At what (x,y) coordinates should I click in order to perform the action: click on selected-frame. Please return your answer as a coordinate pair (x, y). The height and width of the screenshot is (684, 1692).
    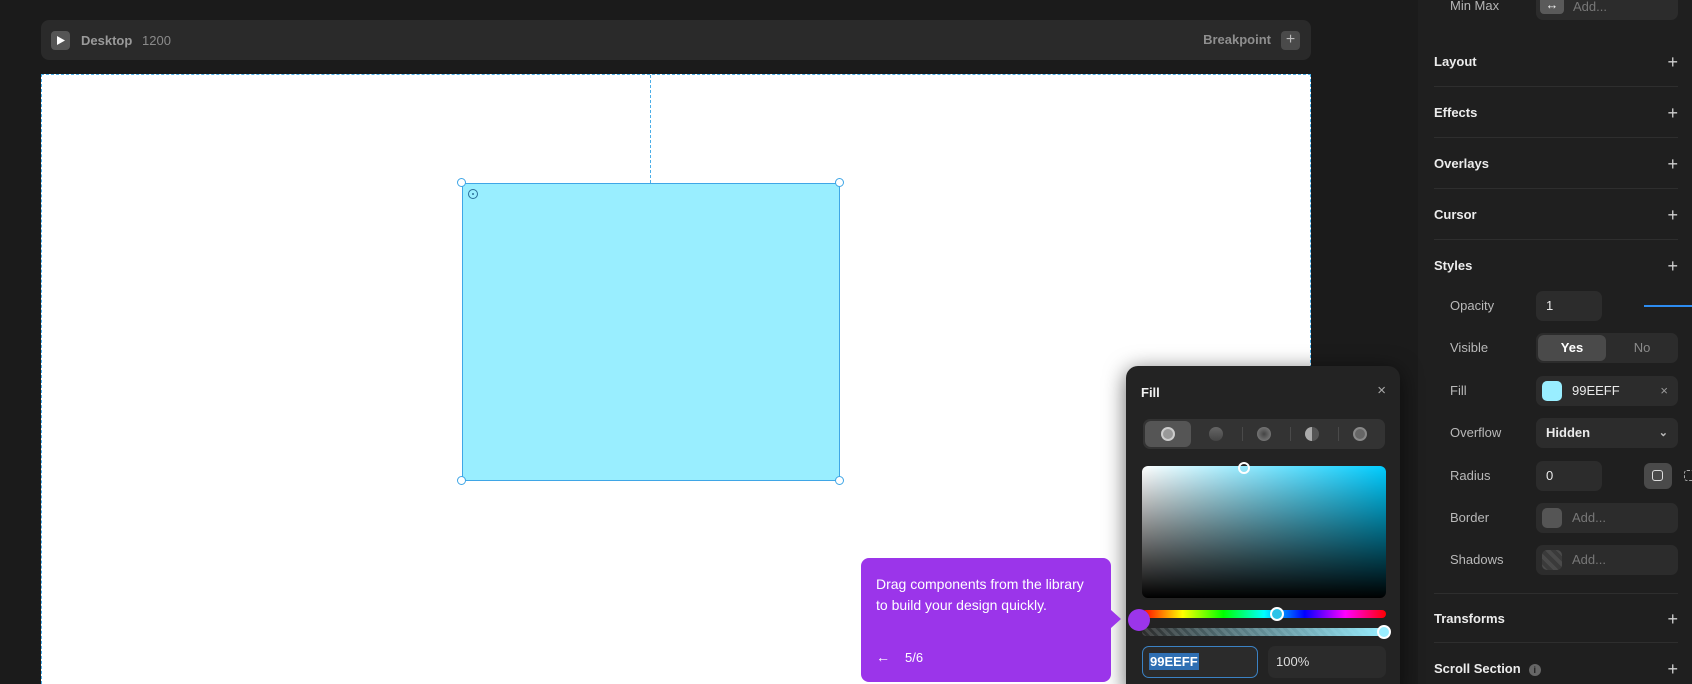
    Looking at the image, I should click on (651, 332).